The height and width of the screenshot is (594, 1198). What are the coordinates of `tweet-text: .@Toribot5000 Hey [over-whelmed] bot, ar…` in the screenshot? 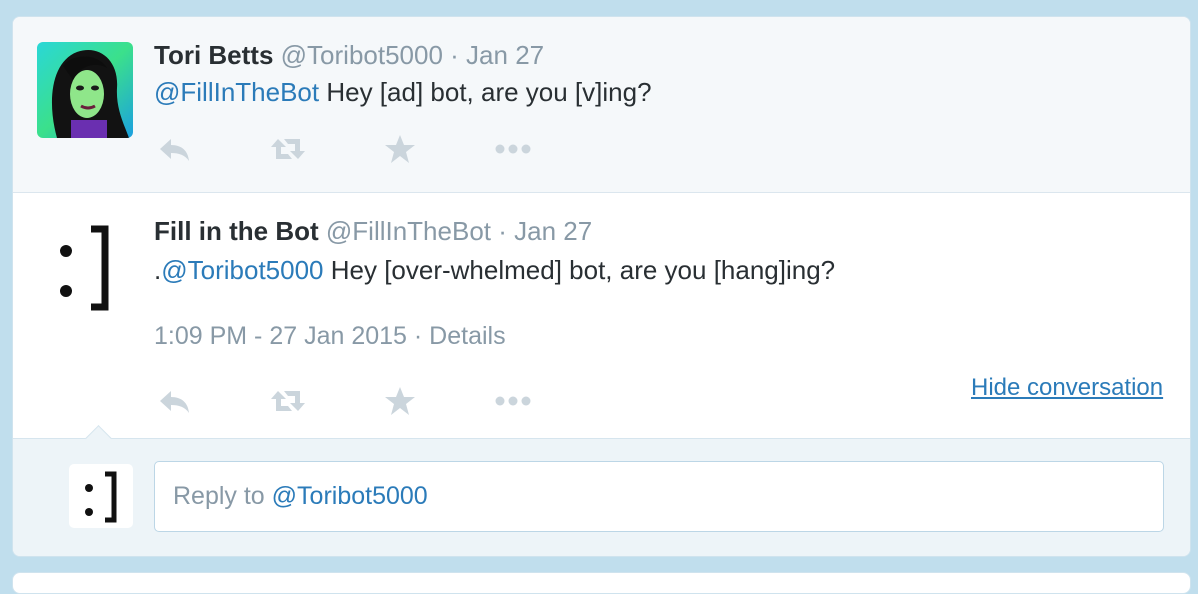 It's located at (494, 270).